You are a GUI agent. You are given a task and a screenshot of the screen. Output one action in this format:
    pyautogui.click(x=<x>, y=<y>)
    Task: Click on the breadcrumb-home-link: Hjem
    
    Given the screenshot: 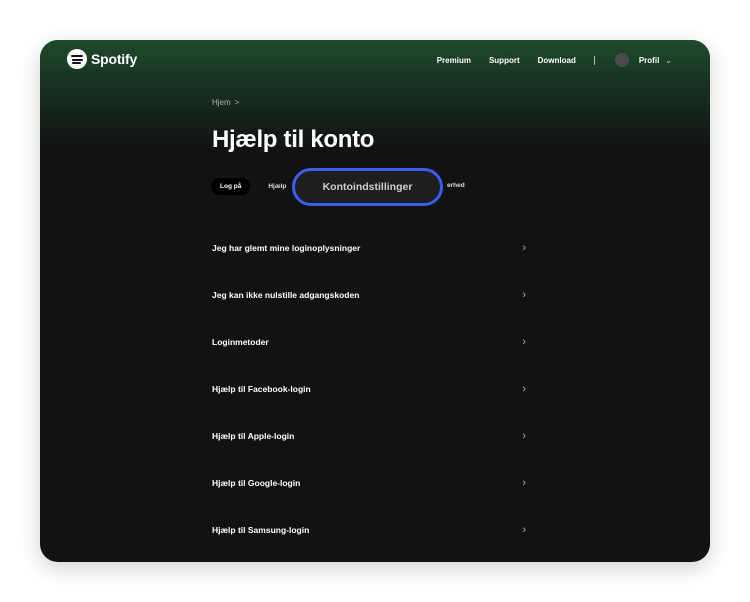 What is the action you would take?
    pyautogui.click(x=221, y=102)
    